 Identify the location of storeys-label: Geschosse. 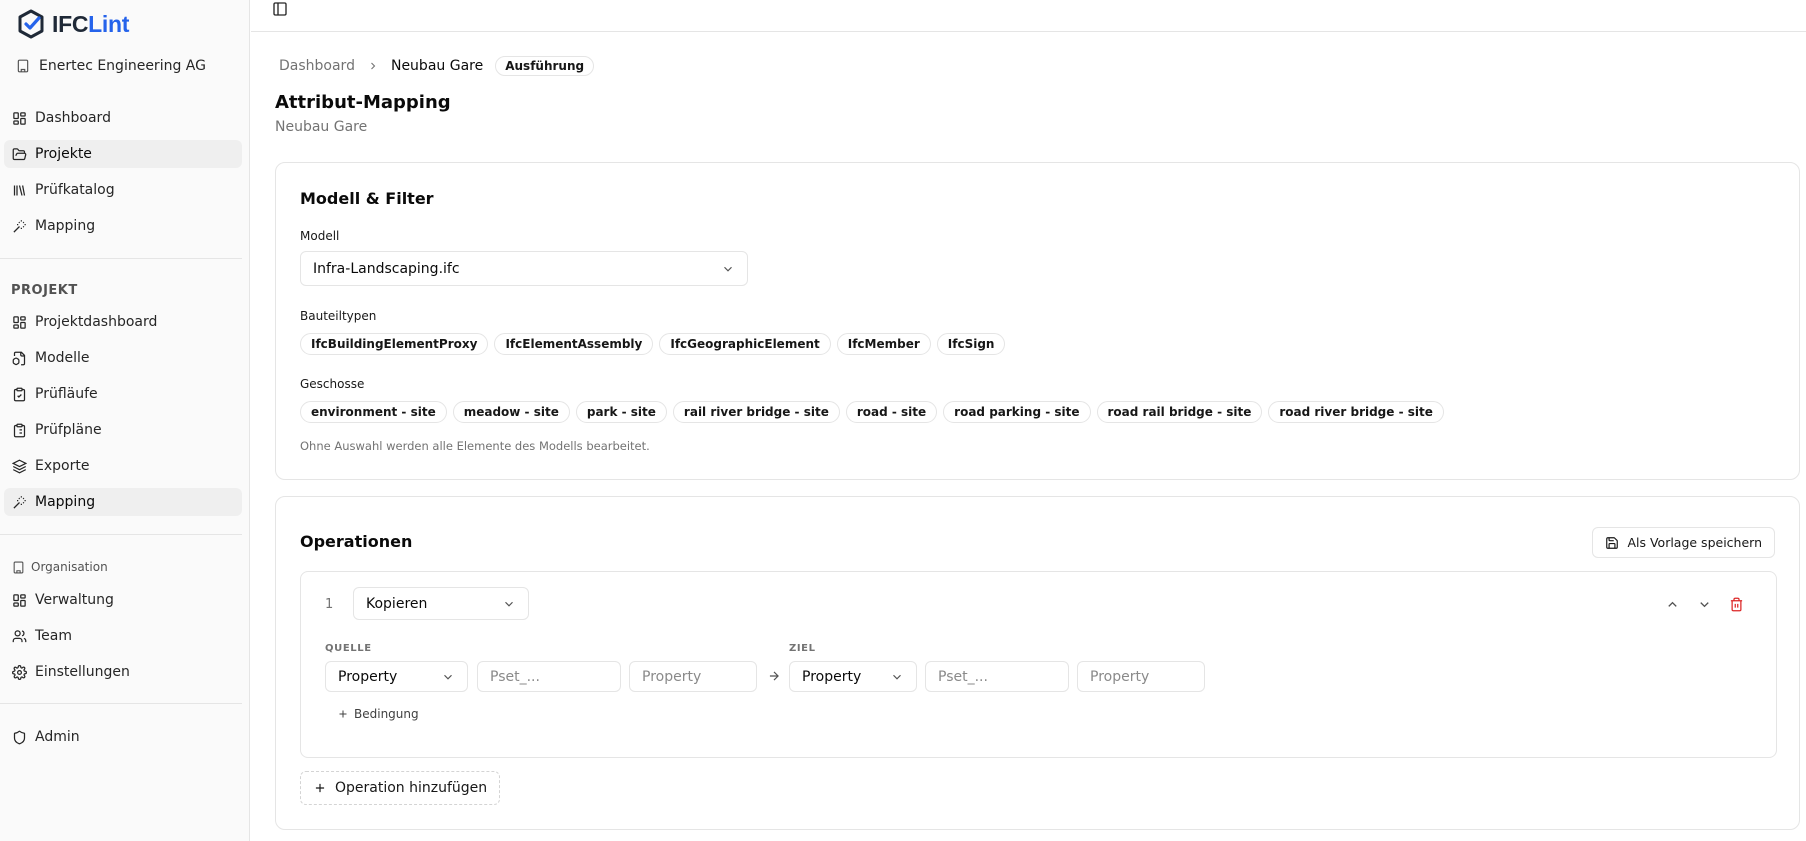
(332, 384).